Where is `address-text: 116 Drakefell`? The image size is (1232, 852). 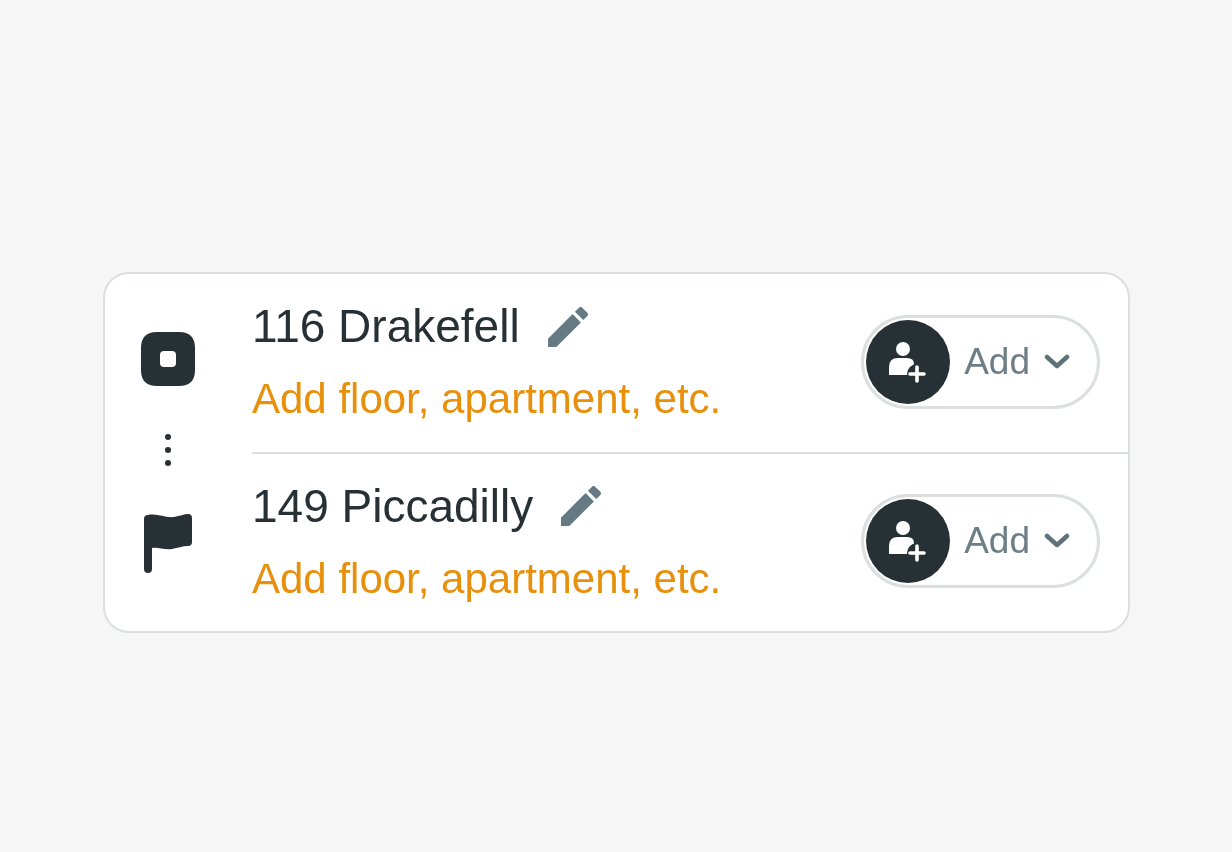 address-text: 116 Drakefell is located at coordinates (386, 326).